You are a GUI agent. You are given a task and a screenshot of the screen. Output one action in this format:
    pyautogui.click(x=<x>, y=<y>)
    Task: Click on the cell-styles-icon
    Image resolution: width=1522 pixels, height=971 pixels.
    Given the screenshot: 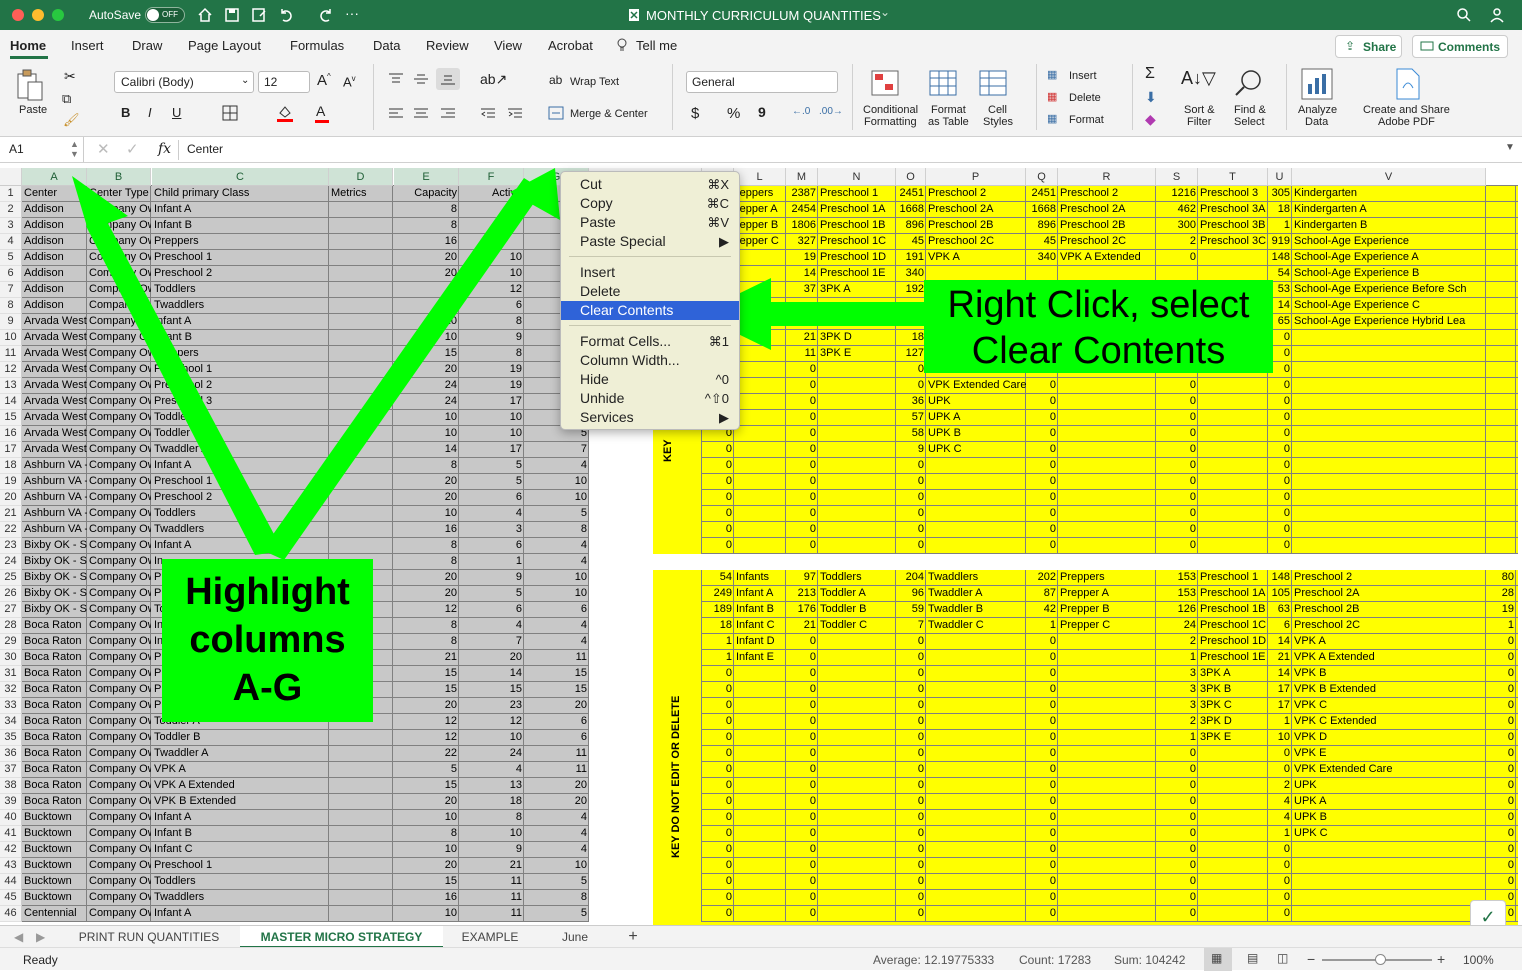 What is the action you would take?
    pyautogui.click(x=993, y=83)
    